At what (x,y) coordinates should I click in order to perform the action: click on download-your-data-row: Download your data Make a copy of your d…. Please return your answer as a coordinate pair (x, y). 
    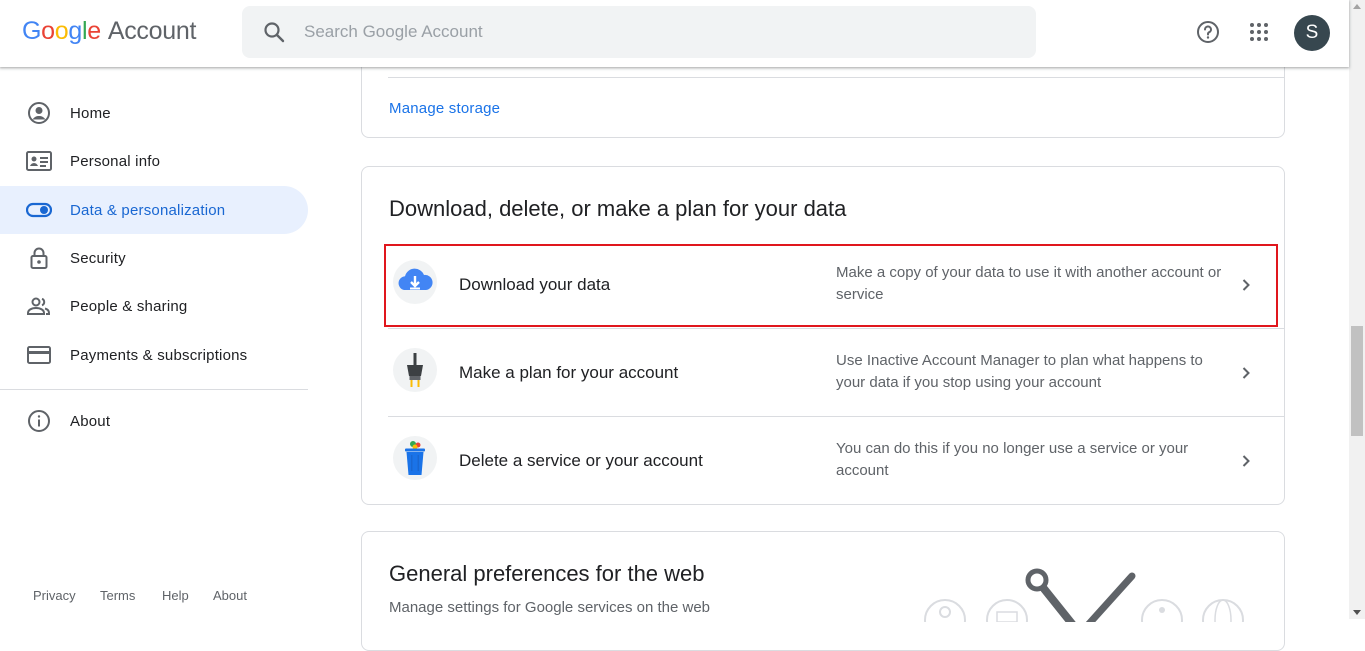
    Looking at the image, I should click on (832, 285).